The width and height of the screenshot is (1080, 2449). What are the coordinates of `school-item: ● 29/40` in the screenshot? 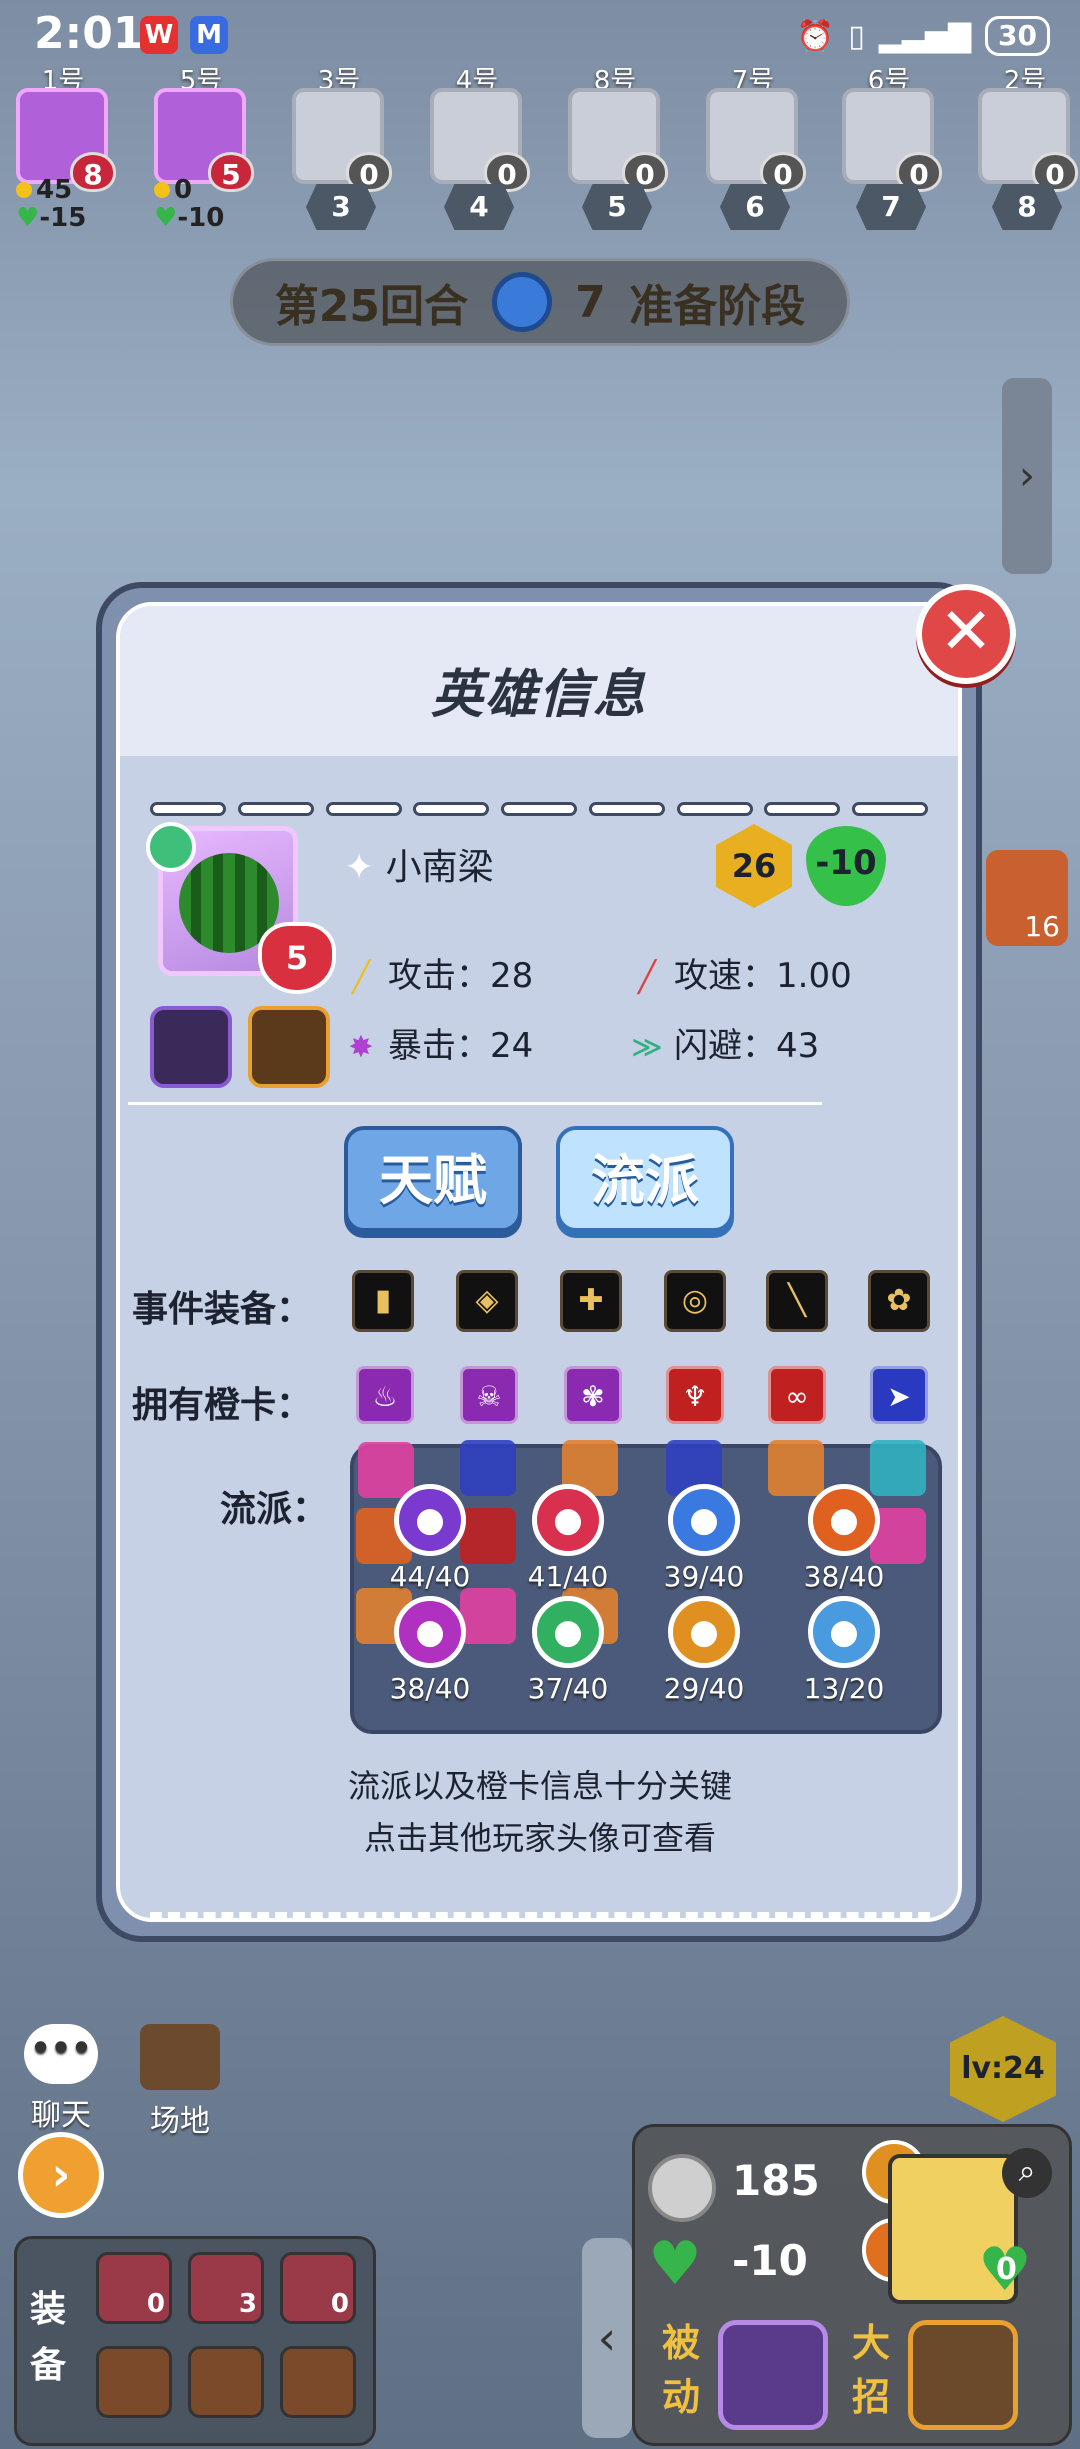 It's located at (704, 1650).